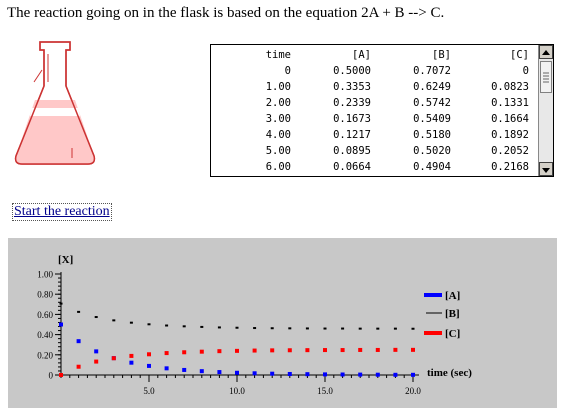  What do you see at coordinates (452, 296) in the screenshot?
I see `legend-label: [A]` at bounding box center [452, 296].